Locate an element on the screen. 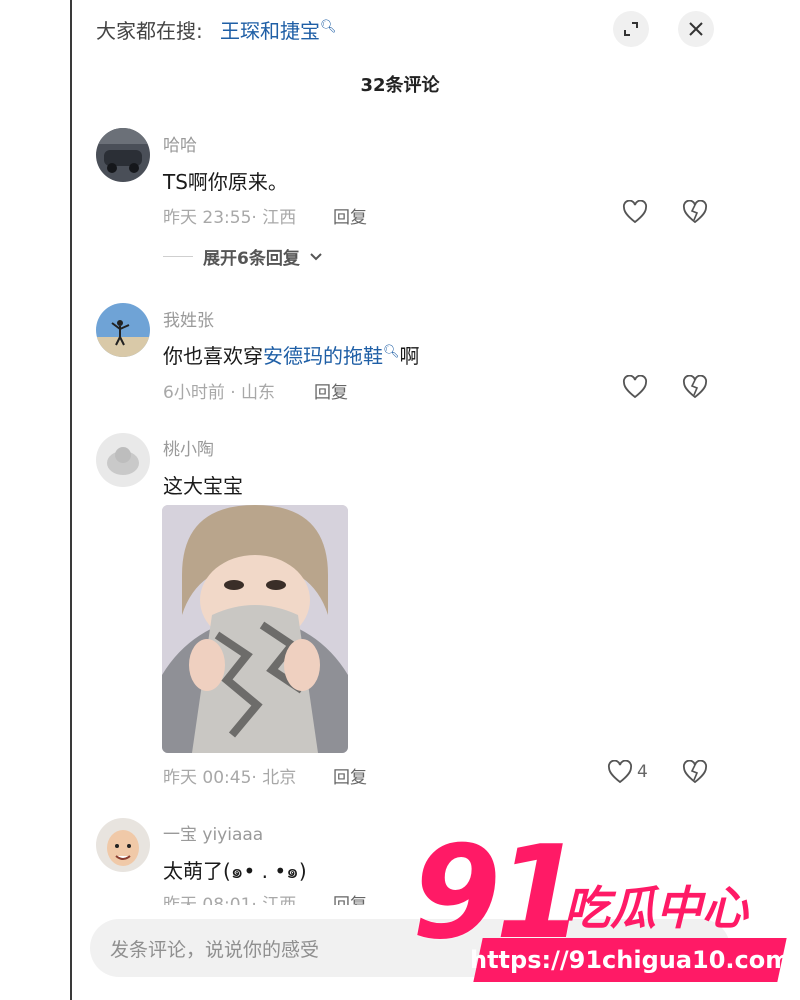 The height and width of the screenshot is (1000, 800). comment-meta: 昨天 23:55· 江西 is located at coordinates (230, 218).